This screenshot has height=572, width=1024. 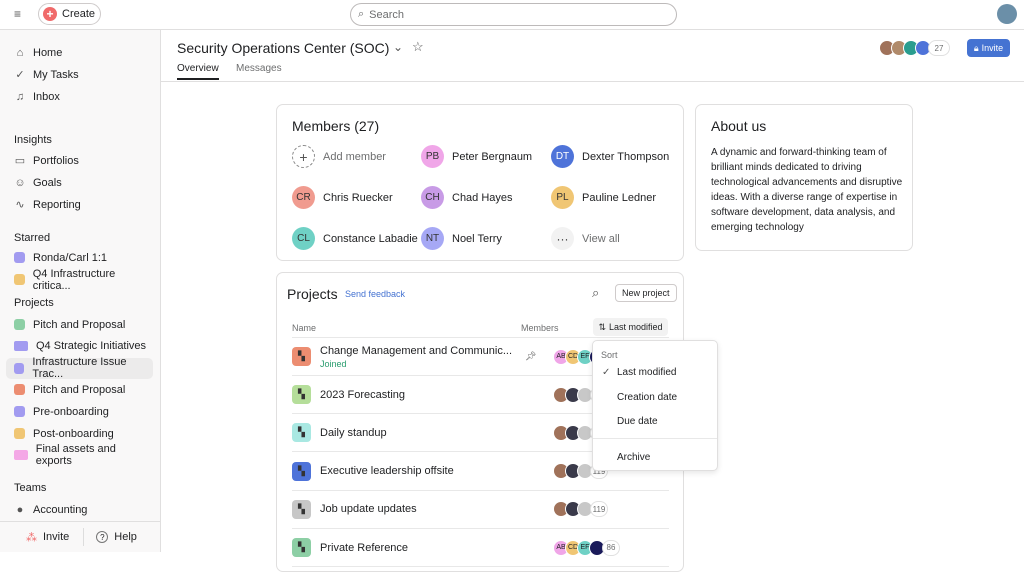 What do you see at coordinates (480, 510) in the screenshot?
I see `project-row: ▚ Job update updates 119` at bounding box center [480, 510].